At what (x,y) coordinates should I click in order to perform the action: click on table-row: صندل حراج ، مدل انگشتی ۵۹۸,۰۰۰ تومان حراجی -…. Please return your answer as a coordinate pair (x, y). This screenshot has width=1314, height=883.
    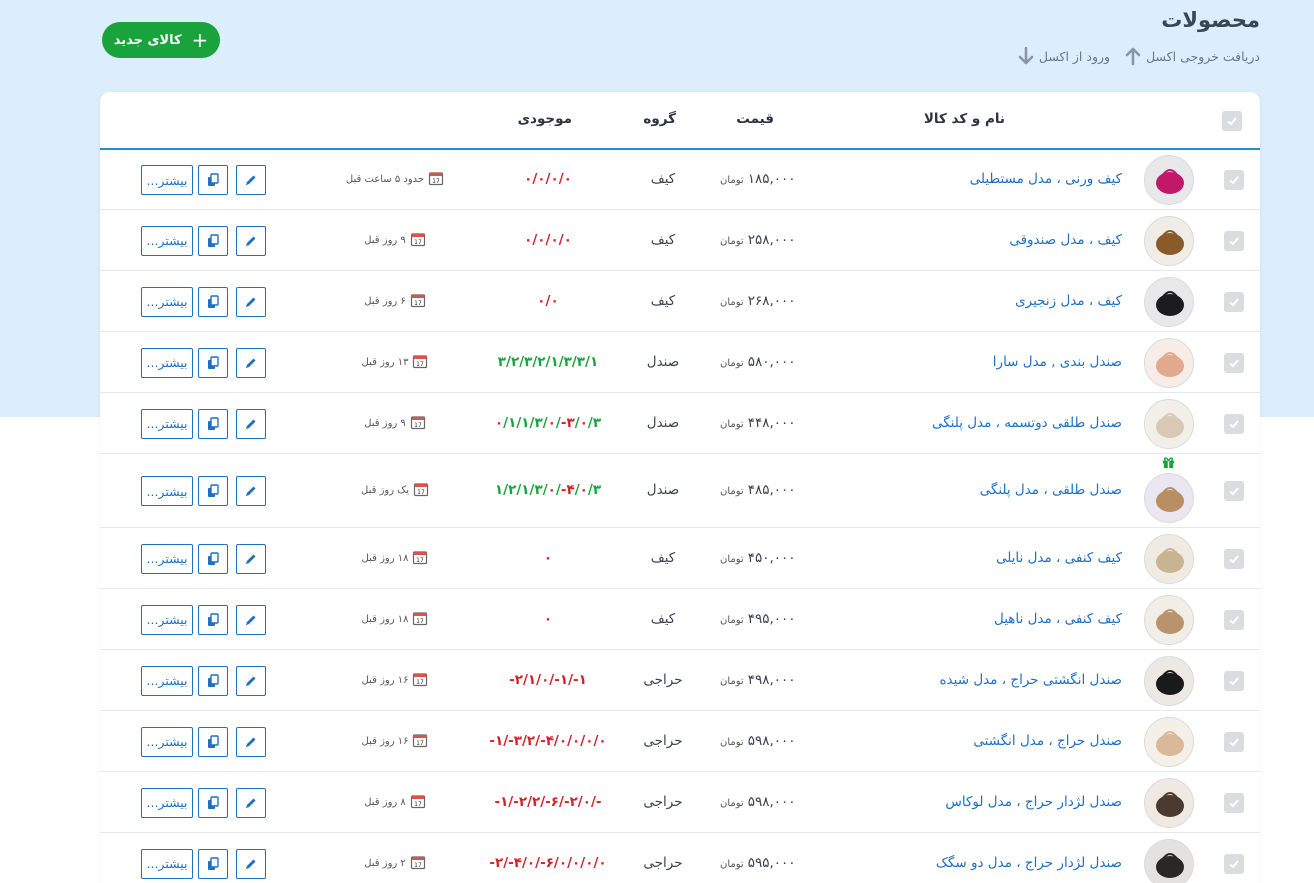
    Looking at the image, I should click on (680, 741).